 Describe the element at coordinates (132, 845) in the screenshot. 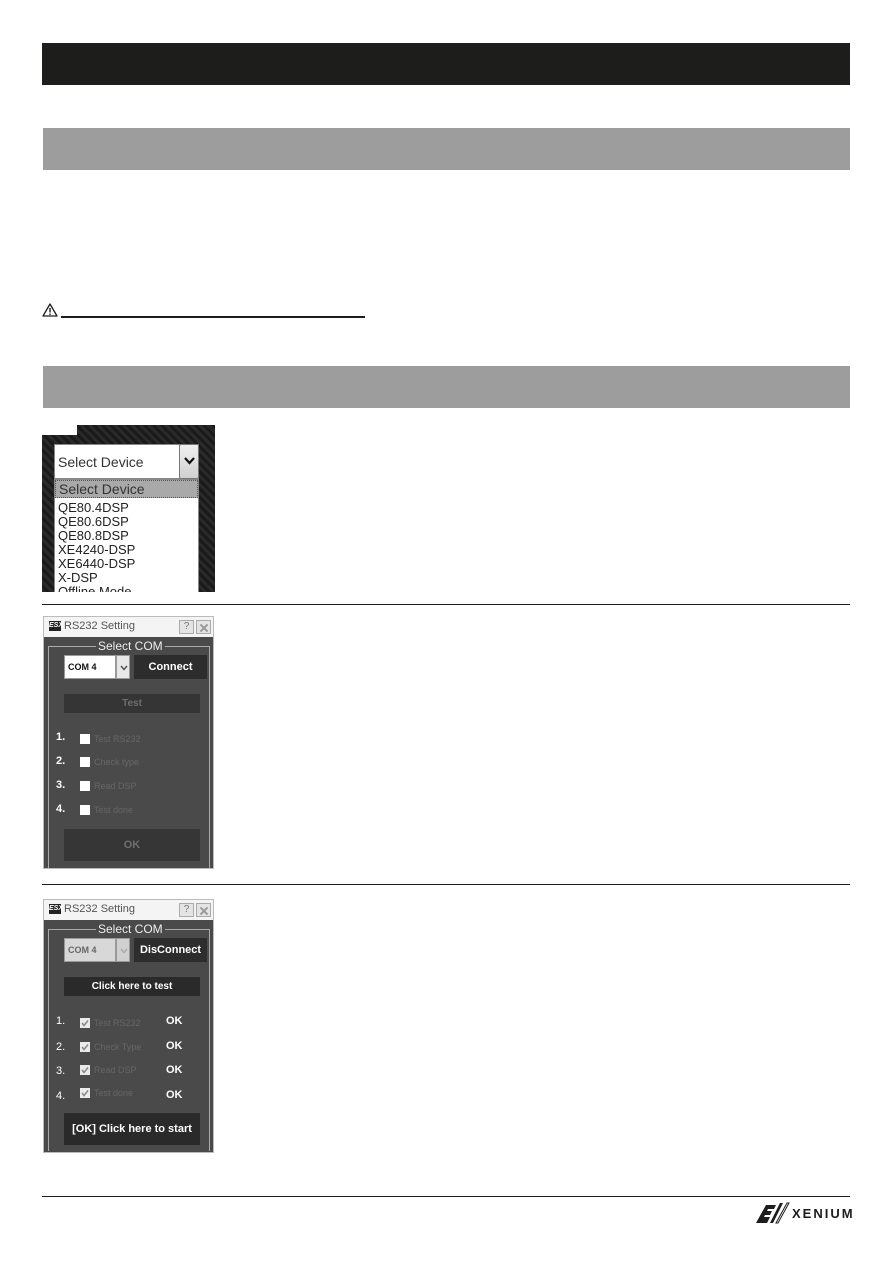

I see `ok-button: OK` at that location.